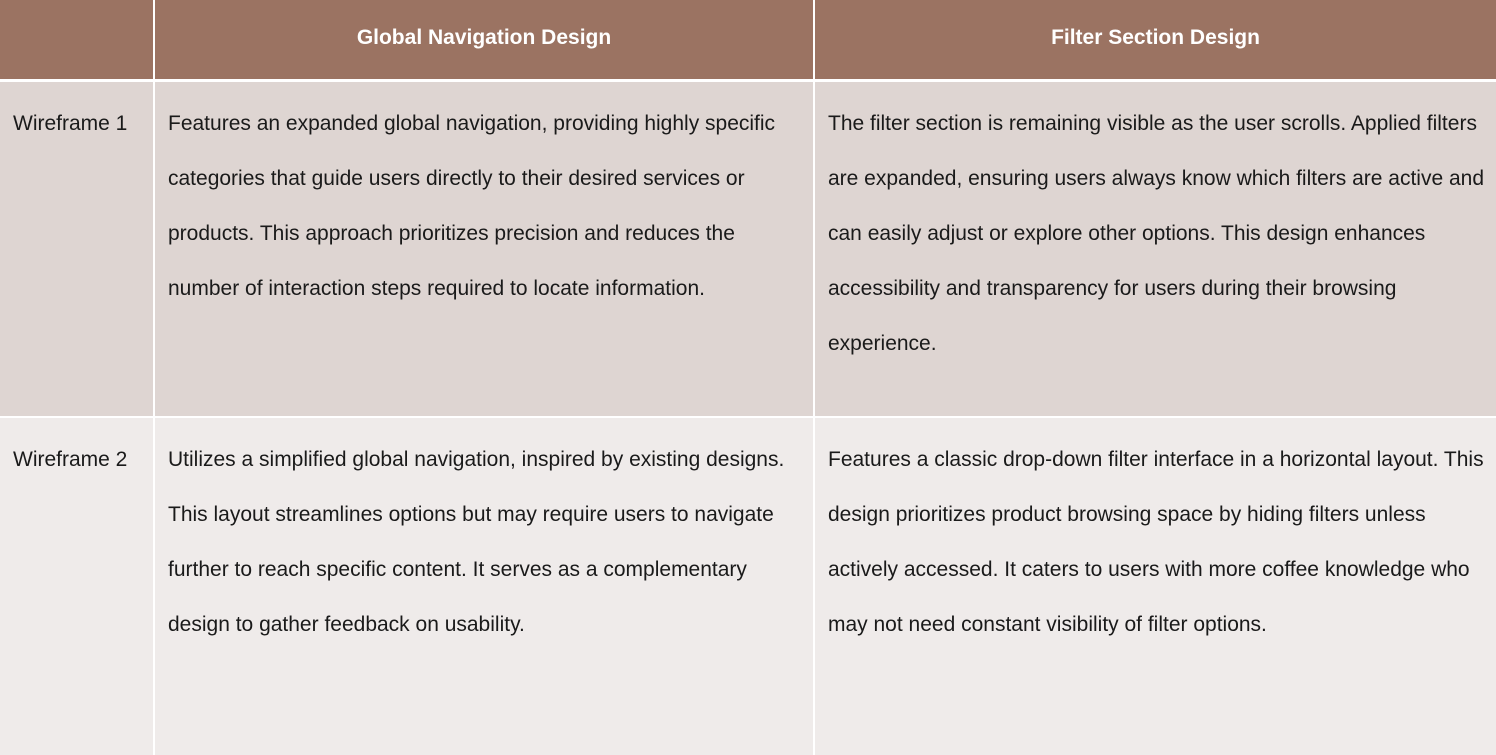 The width and height of the screenshot is (1496, 755). Describe the element at coordinates (1154, 41) in the screenshot. I see `header-filter-section: Filter Section Design` at that location.